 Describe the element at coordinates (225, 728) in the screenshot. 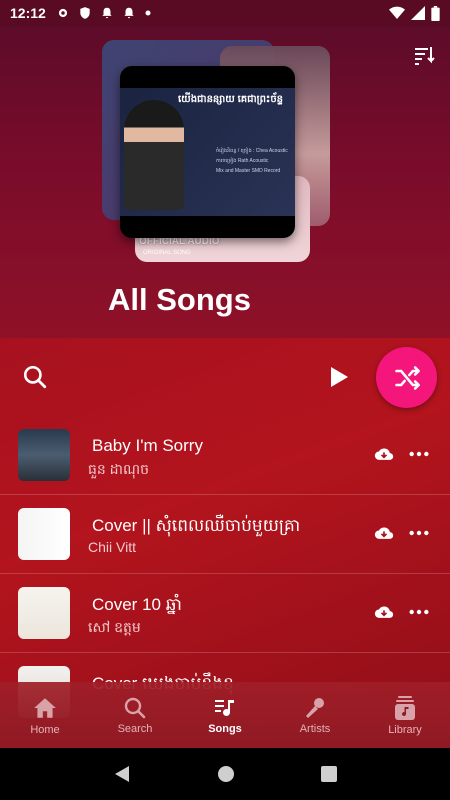

I see `nav-label: Songs` at that location.